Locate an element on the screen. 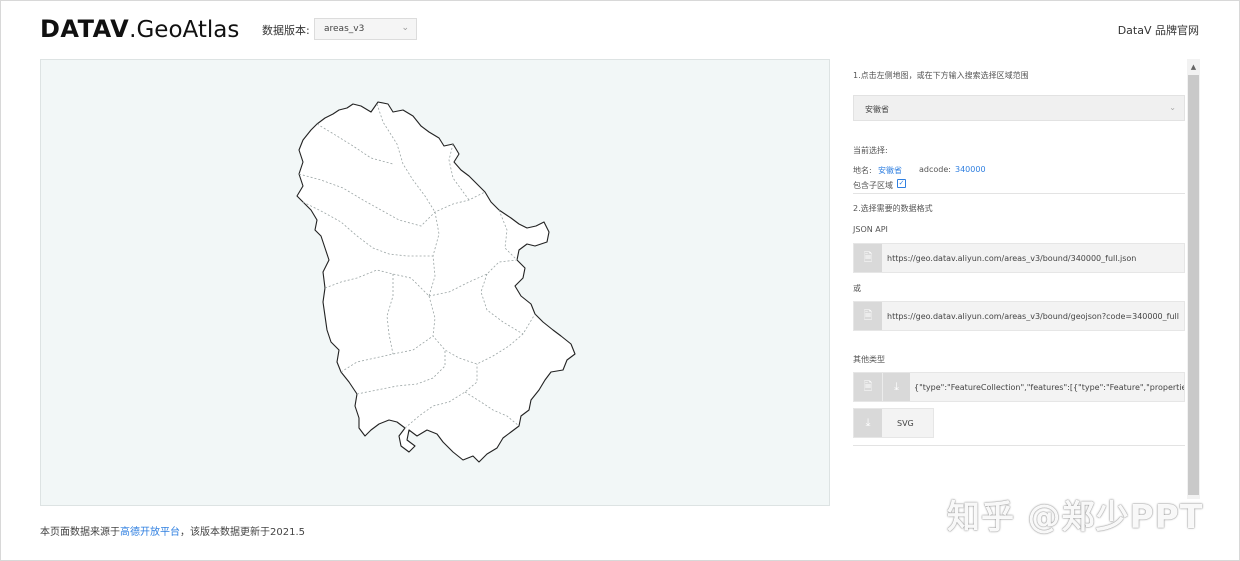 The image size is (1240, 561). footer-suffix: ，该版本数据更新于2021.5 is located at coordinates (242, 532).